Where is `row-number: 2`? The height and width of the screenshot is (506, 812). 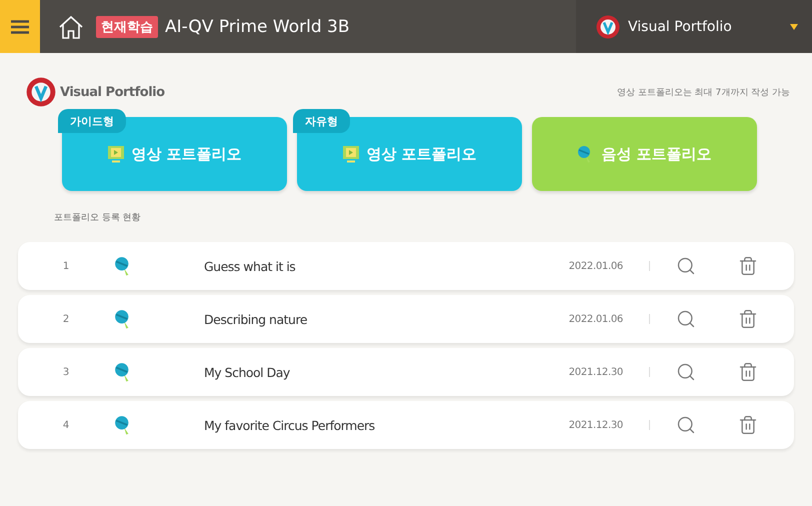 row-number: 2 is located at coordinates (66, 319).